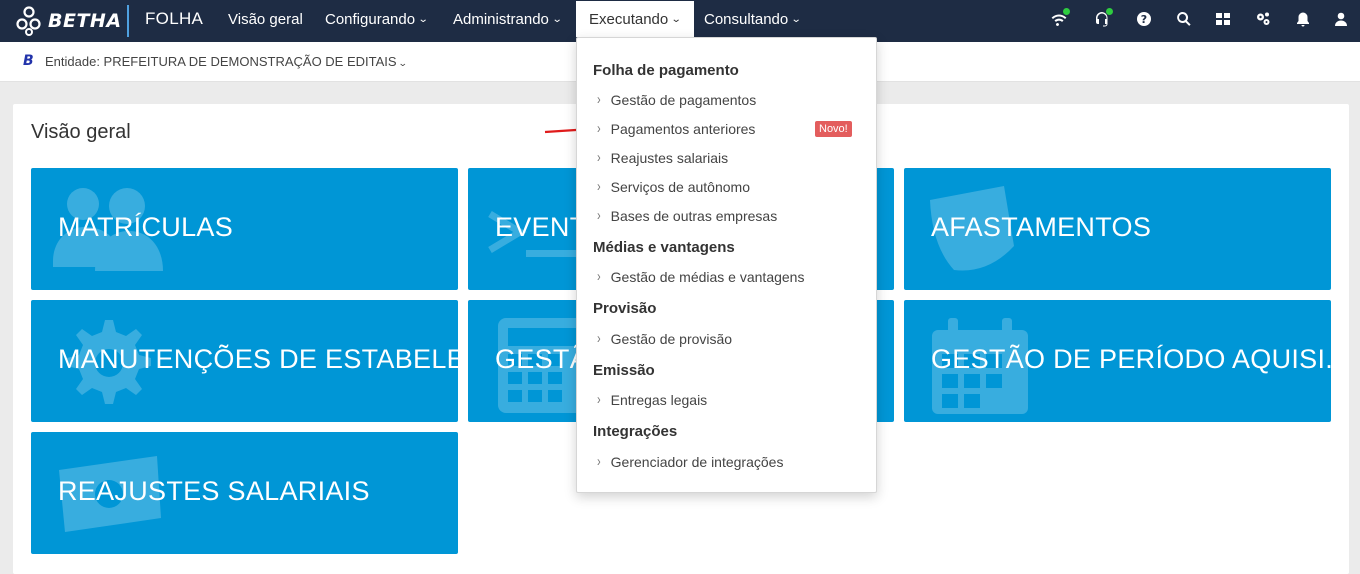  I want to click on menu-item-label: Pagamentos anteriores, so click(683, 129).